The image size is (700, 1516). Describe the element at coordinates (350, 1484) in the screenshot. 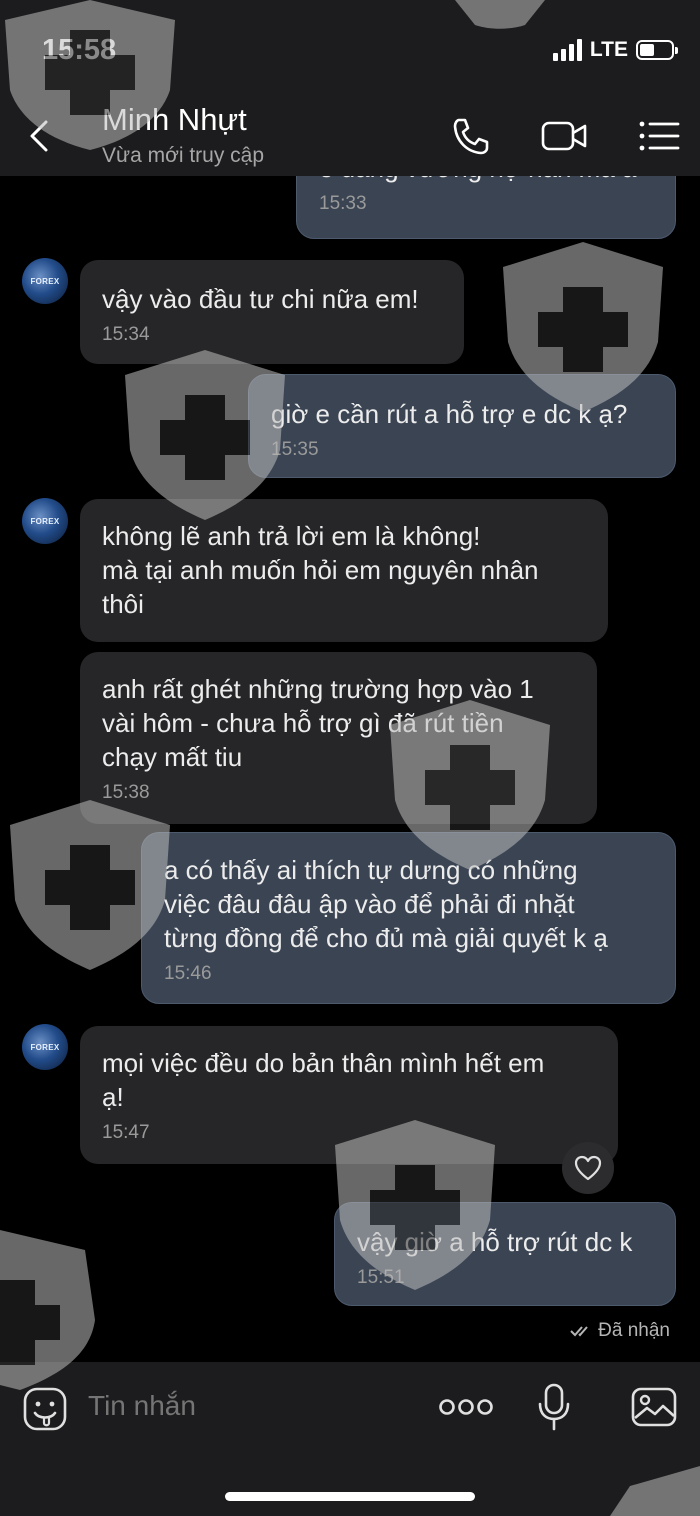

I see `home-area` at that location.